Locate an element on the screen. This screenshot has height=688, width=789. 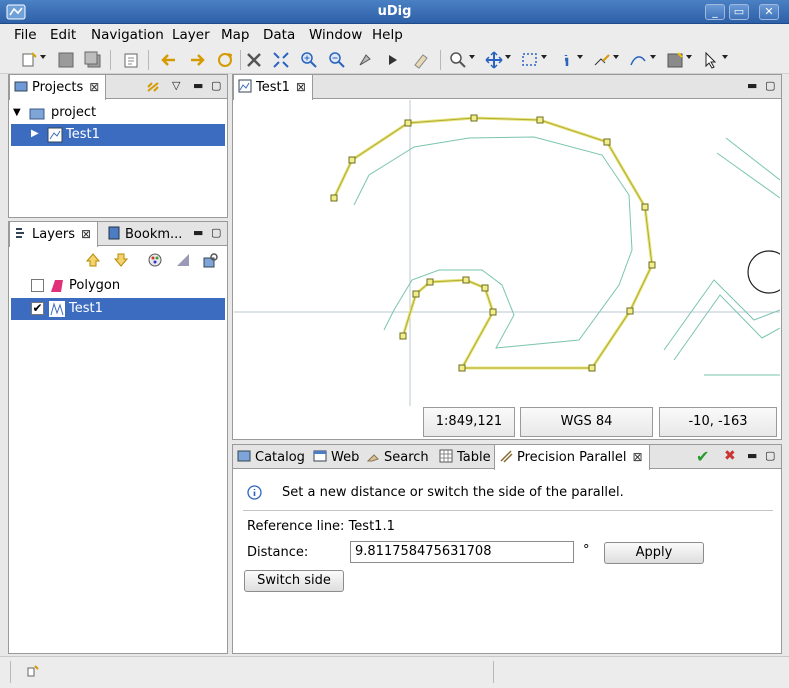
reference-line-label: Reference line: Test1.1 is located at coordinates (321, 526).